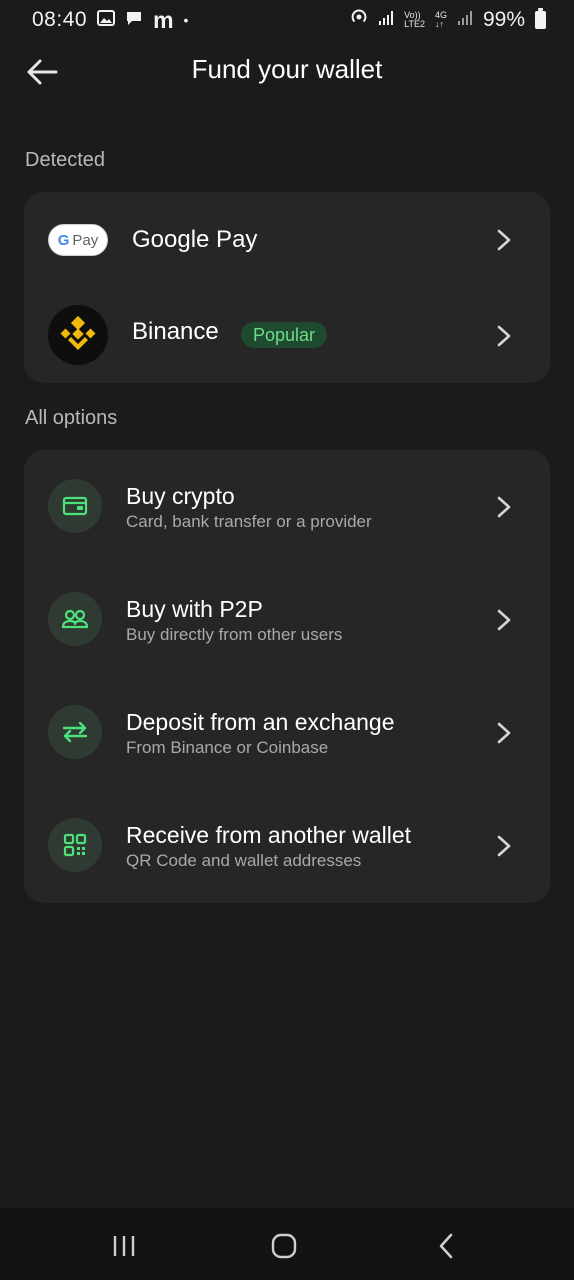 The image size is (574, 1280). What do you see at coordinates (75, 845) in the screenshot?
I see `qr-code-icon` at bounding box center [75, 845].